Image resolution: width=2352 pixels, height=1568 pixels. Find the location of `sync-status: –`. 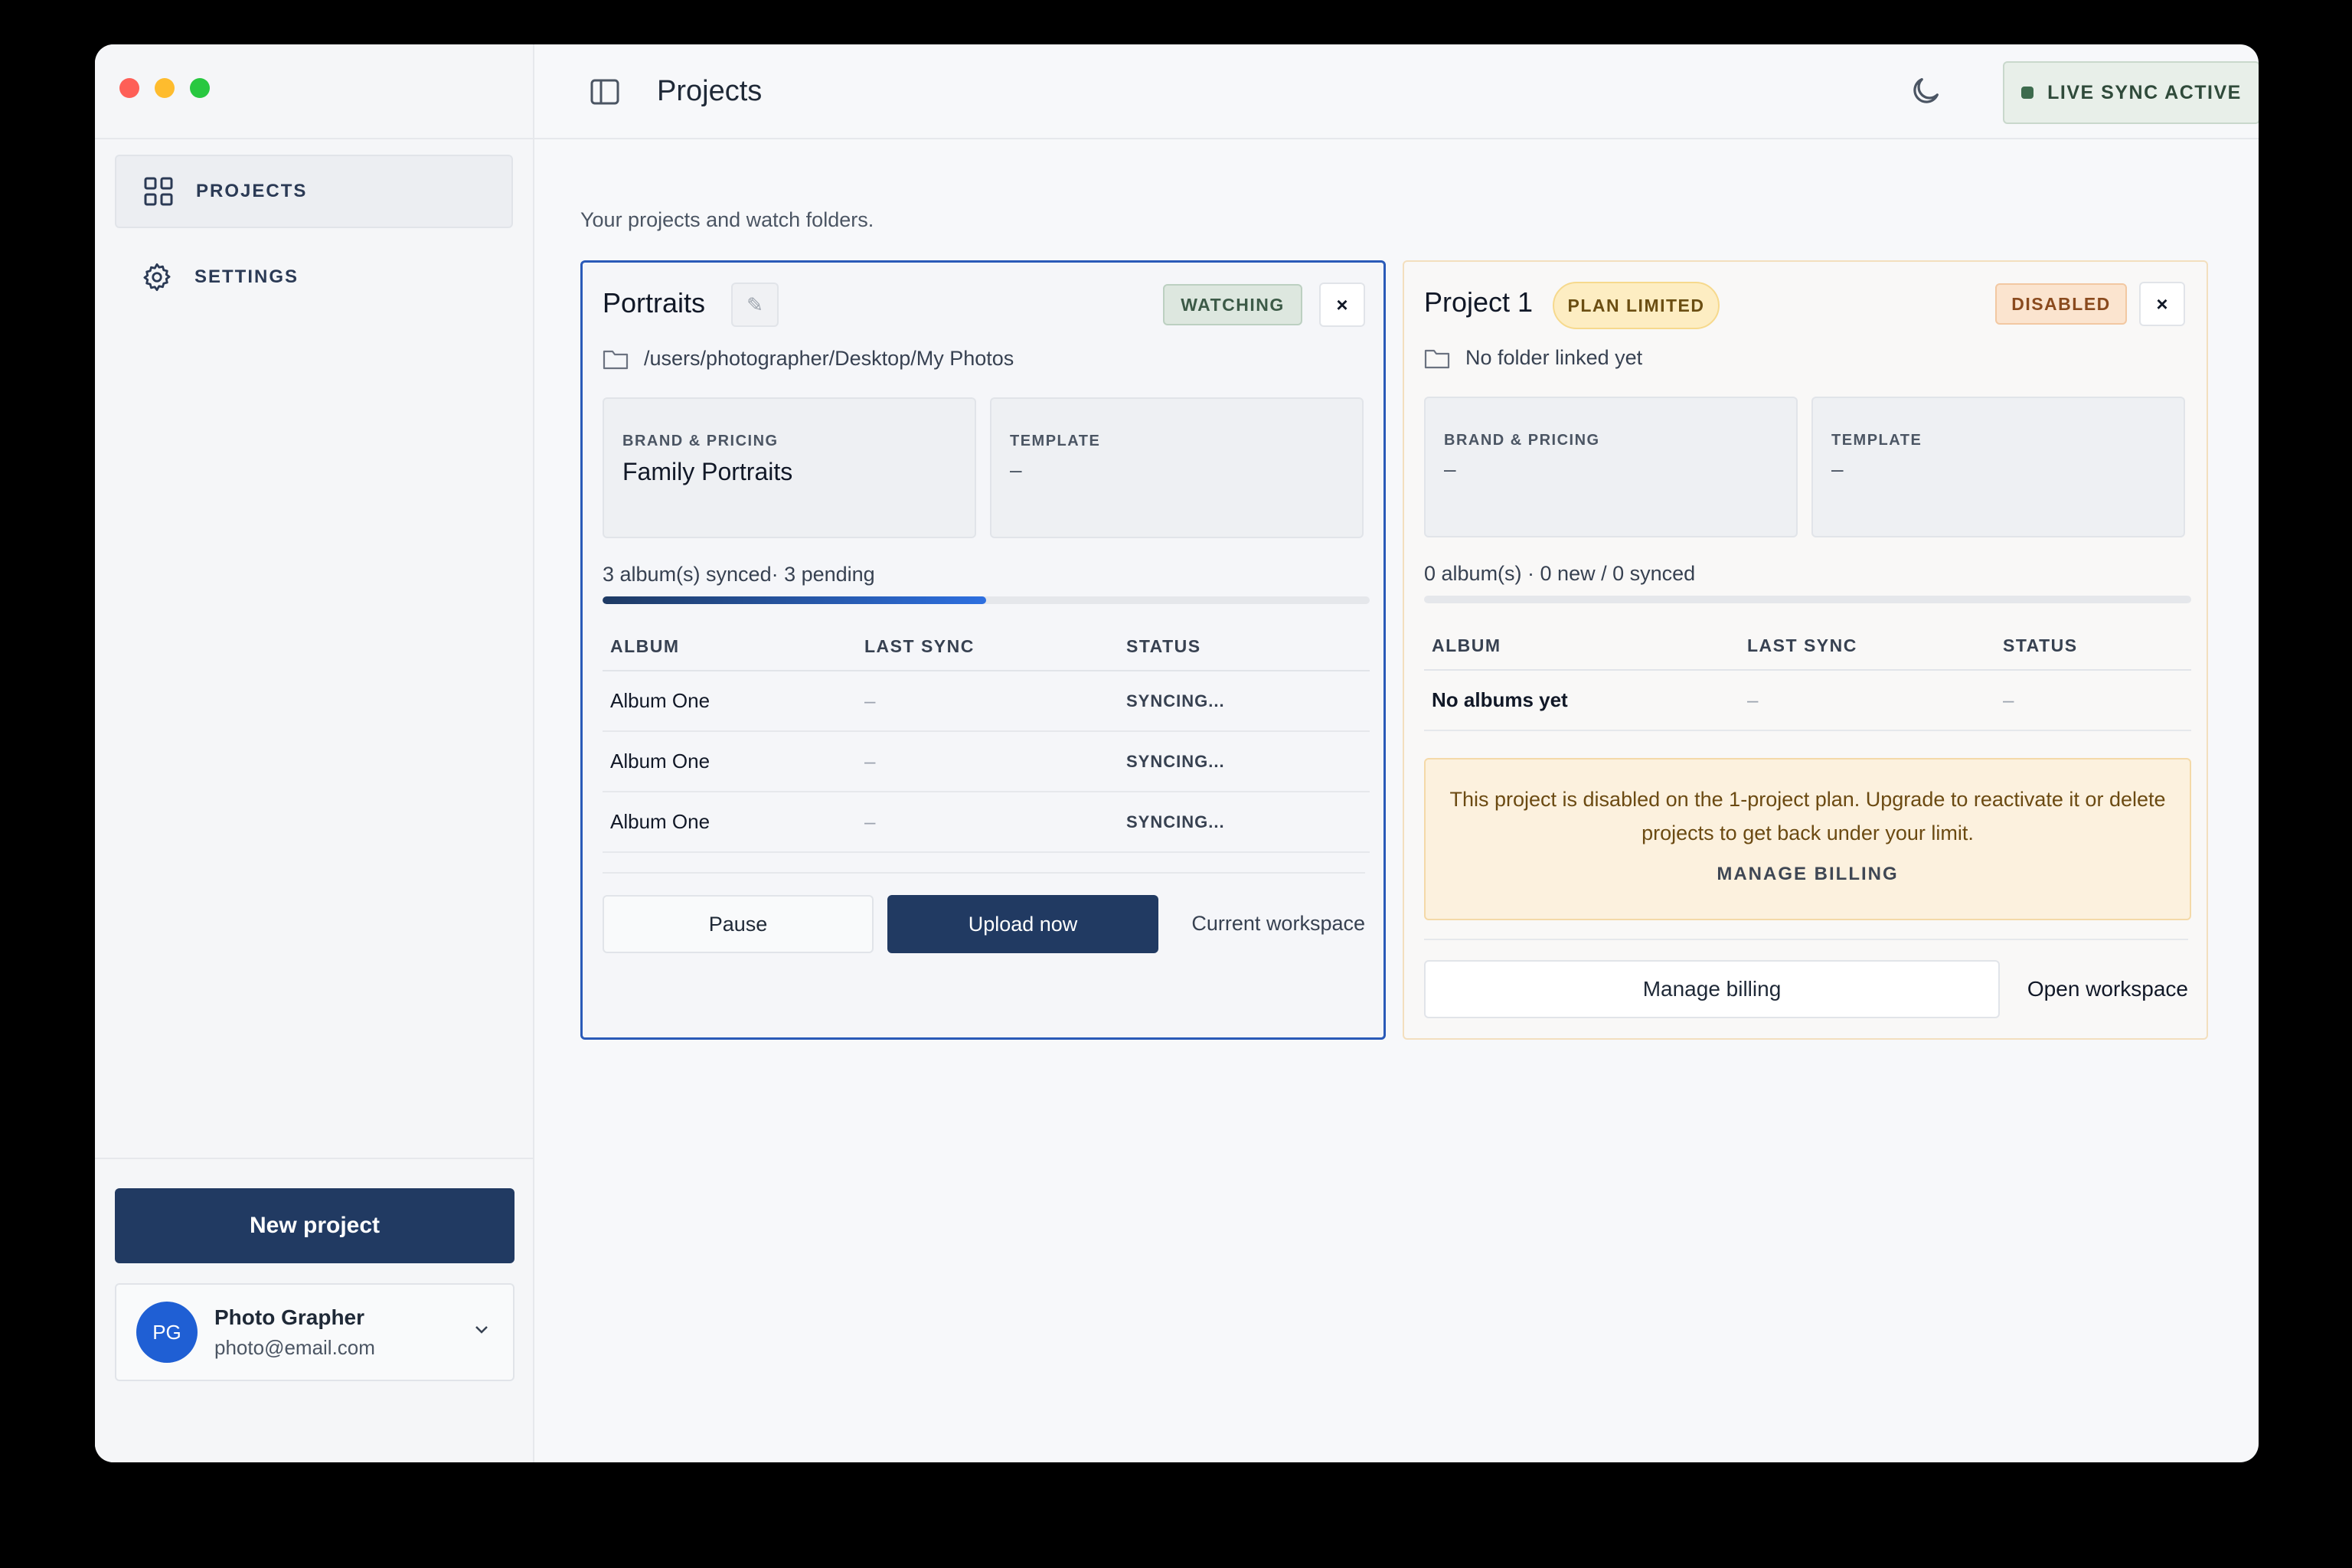

sync-status: – is located at coordinates (2008, 699).